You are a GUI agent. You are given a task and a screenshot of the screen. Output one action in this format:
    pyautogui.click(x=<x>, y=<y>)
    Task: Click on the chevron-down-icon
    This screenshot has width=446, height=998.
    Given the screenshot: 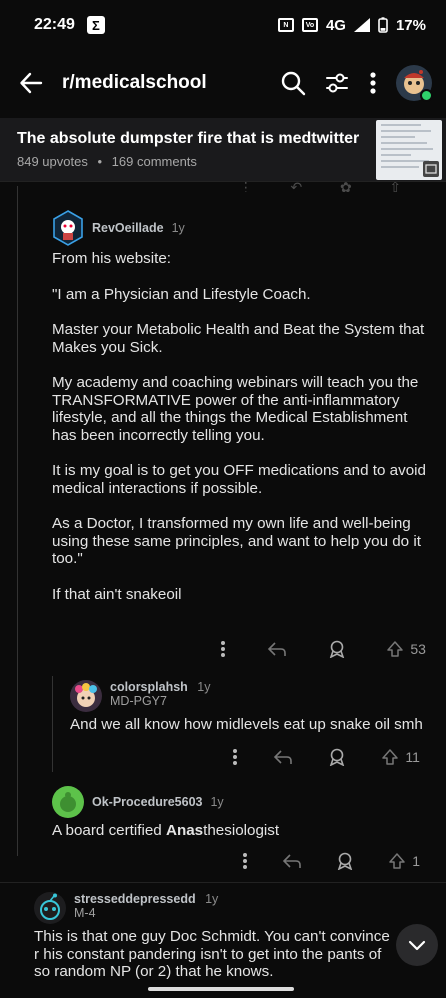 What is the action you would take?
    pyautogui.click(x=417, y=945)
    